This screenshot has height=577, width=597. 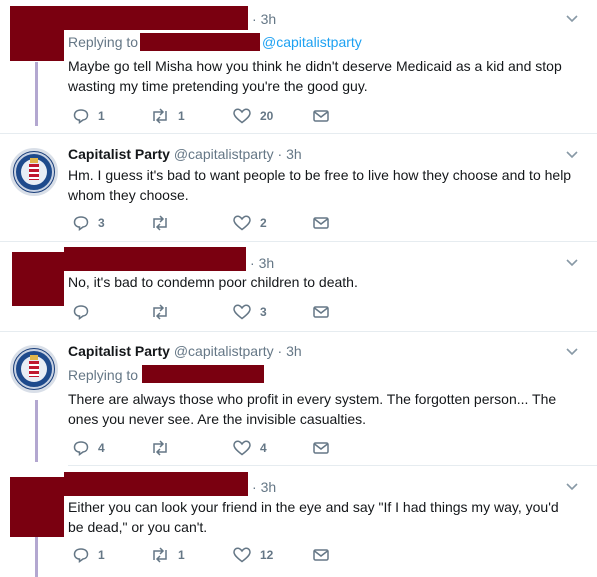 I want to click on like-button: 2, so click(x=249, y=223).